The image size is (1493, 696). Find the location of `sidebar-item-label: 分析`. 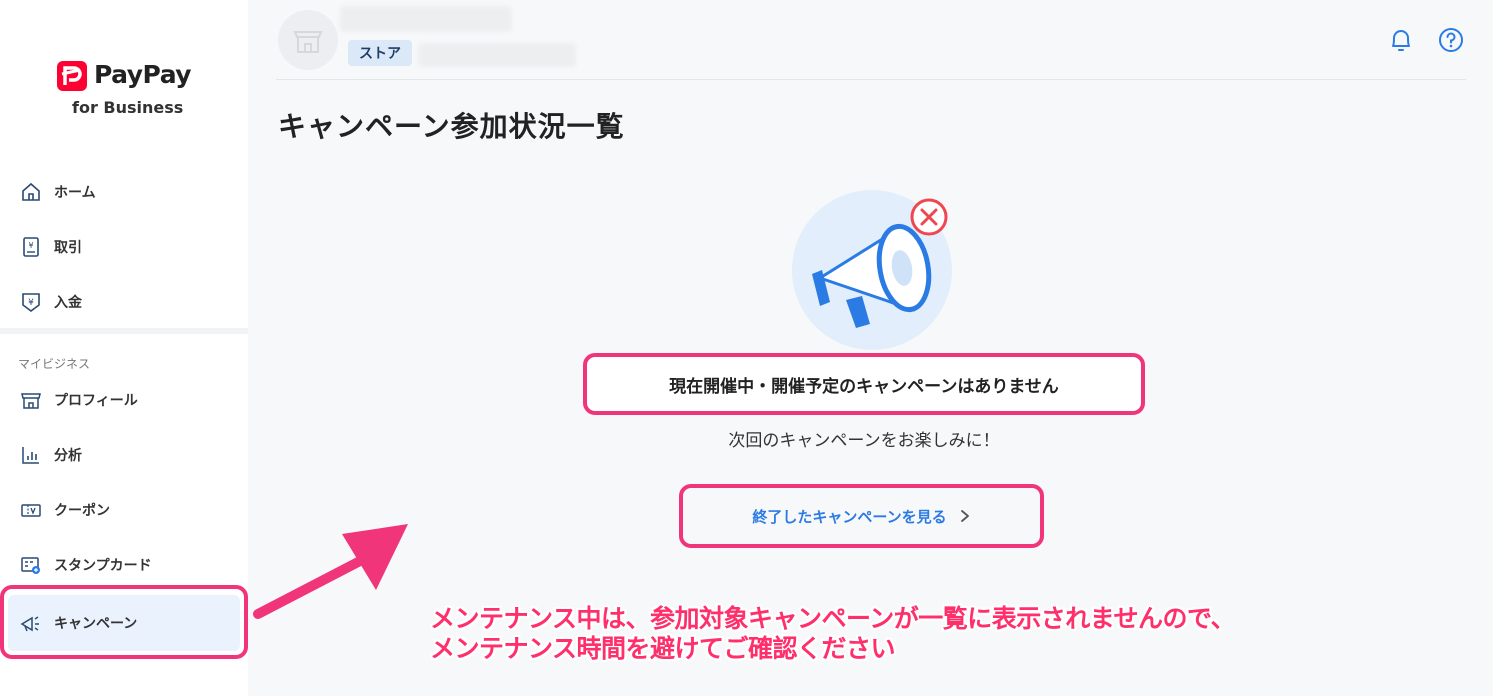

sidebar-item-label: 分析 is located at coordinates (68, 456).